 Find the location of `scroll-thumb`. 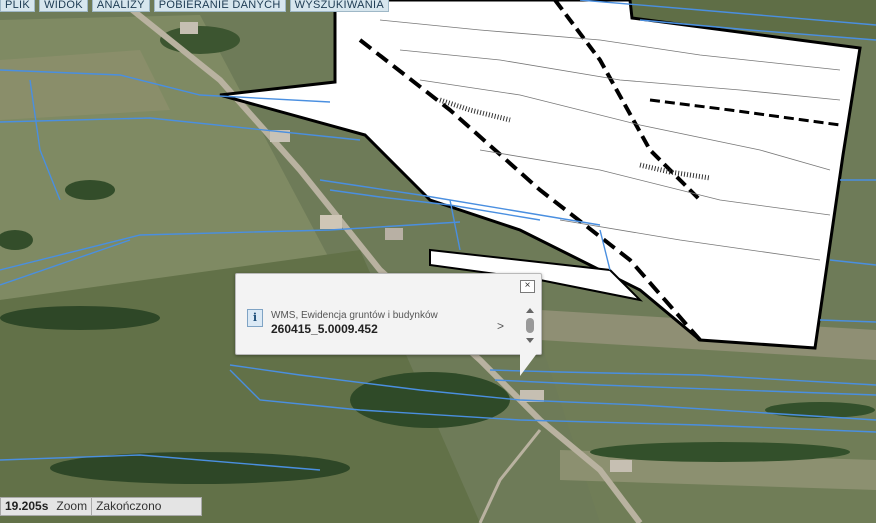

scroll-thumb is located at coordinates (530, 325).